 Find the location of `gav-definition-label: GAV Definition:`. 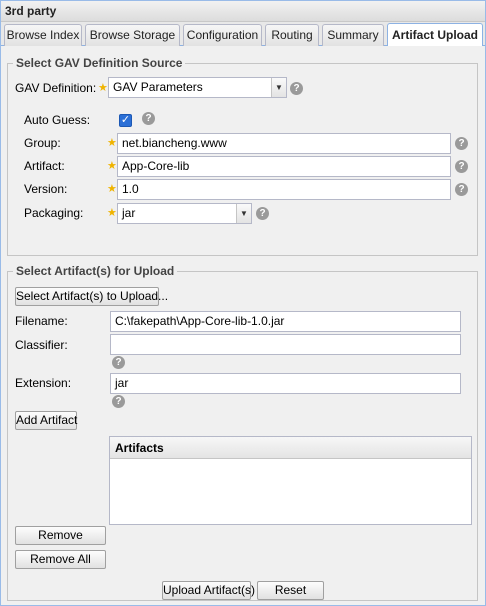

gav-definition-label: GAV Definition: is located at coordinates (56, 88).